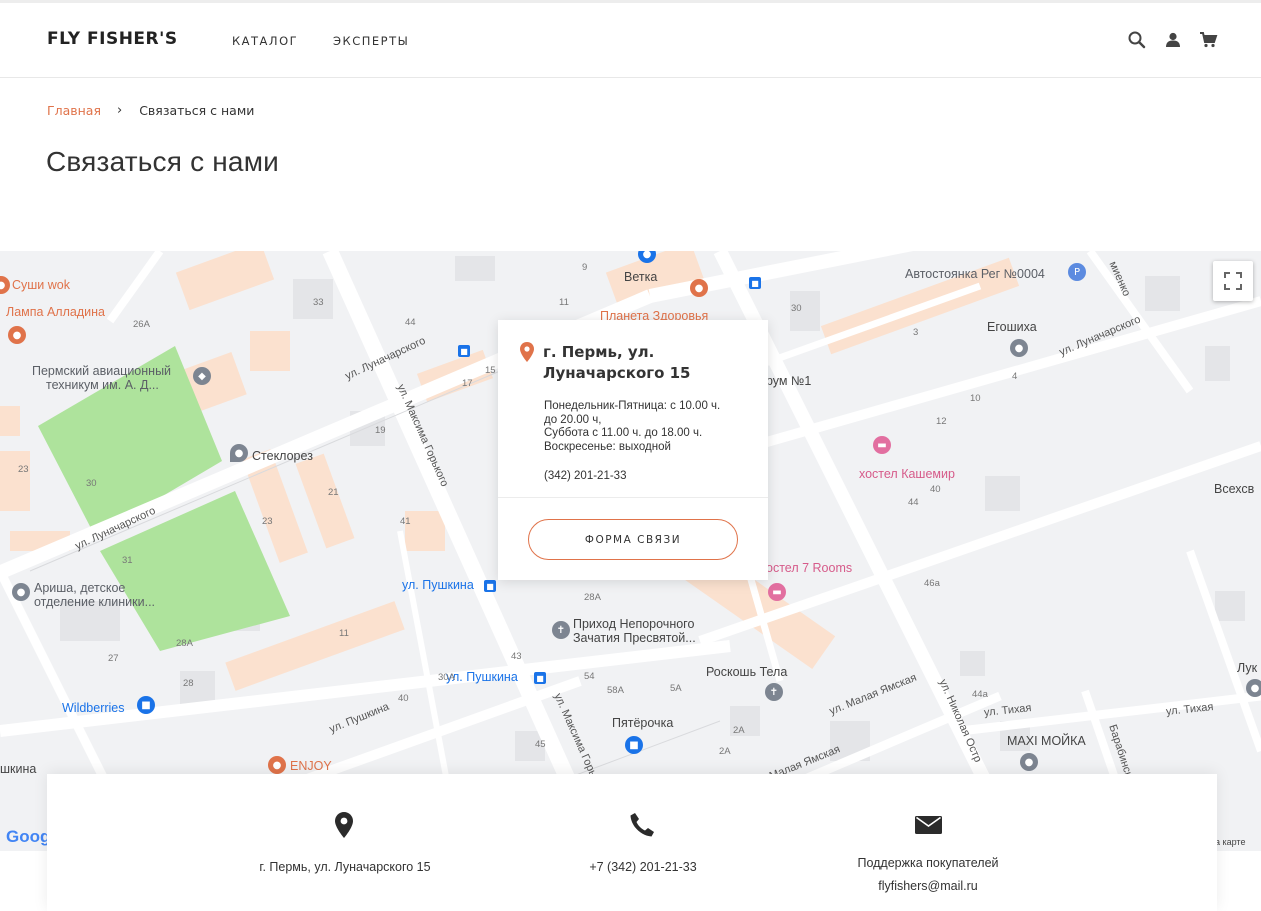 The height and width of the screenshot is (911, 1261). What do you see at coordinates (516, 656) in the screenshot?
I see `house-number: 43` at bounding box center [516, 656].